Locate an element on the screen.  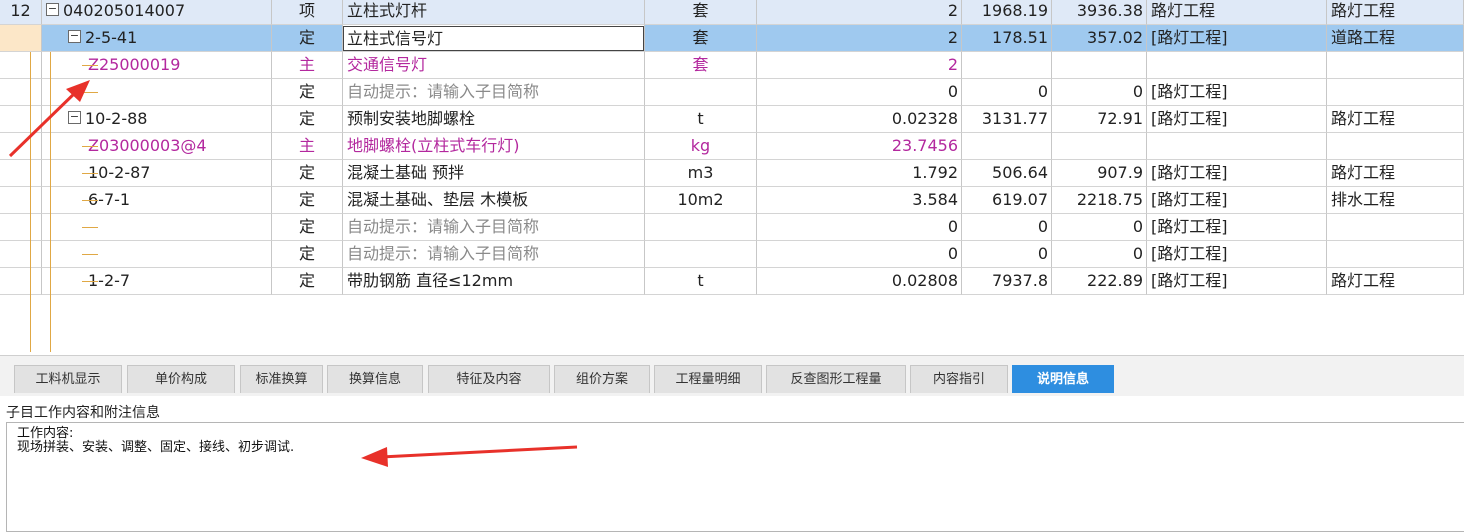
cell-type: 项 is located at coordinates (307, 12).